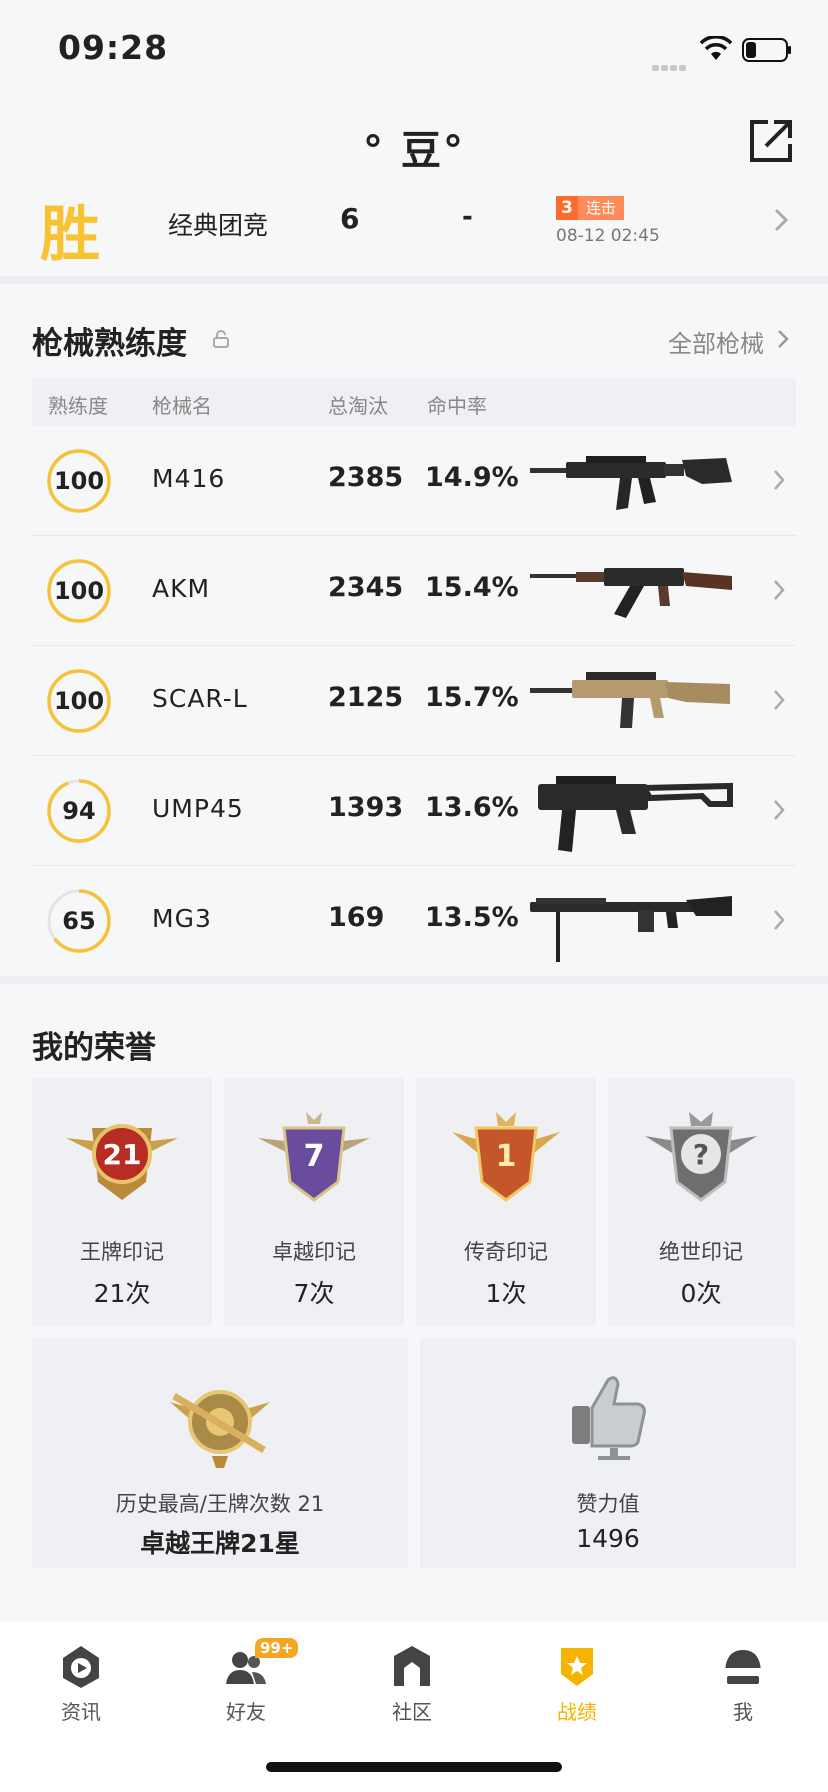 The image size is (828, 1792). I want to click on signal-icon, so click(672, 63).